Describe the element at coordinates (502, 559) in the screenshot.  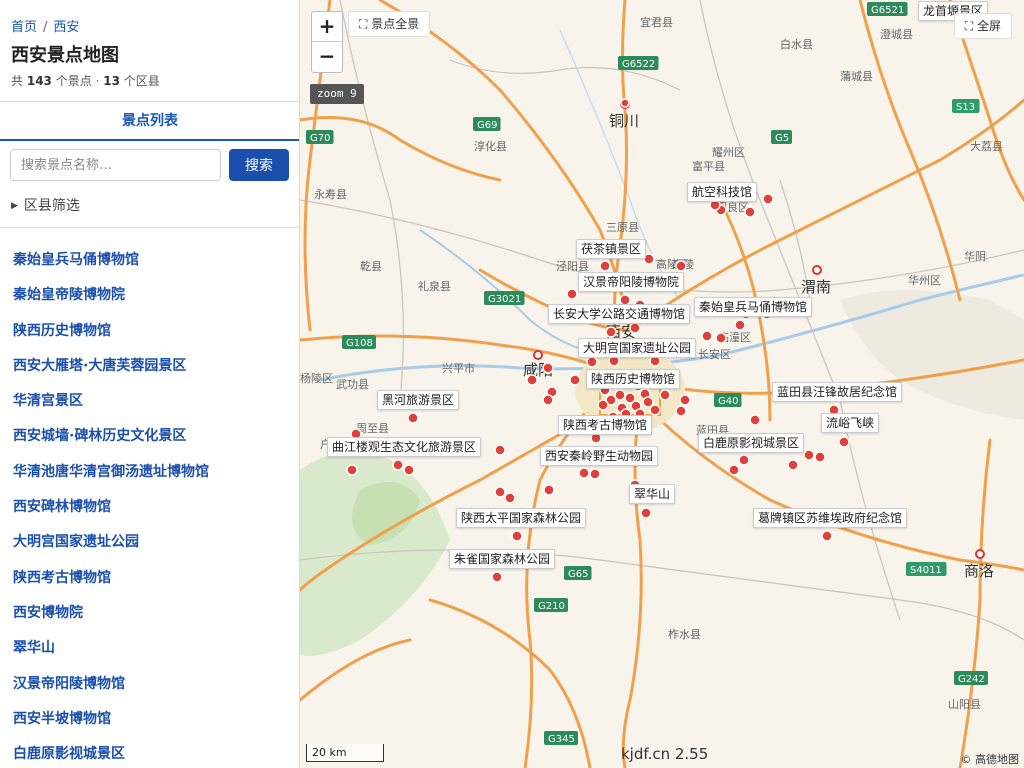
I see `poi-label: 朱雀国家森林公园` at that location.